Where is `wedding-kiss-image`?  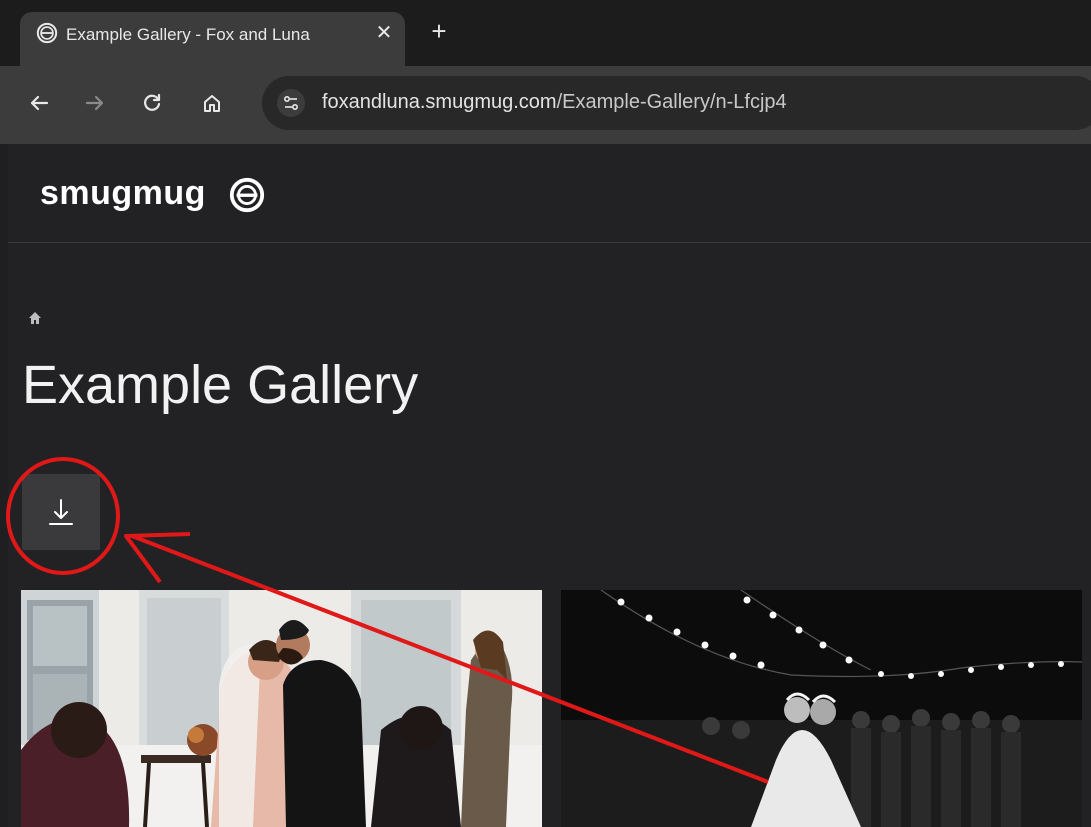 wedding-kiss-image is located at coordinates (281, 708).